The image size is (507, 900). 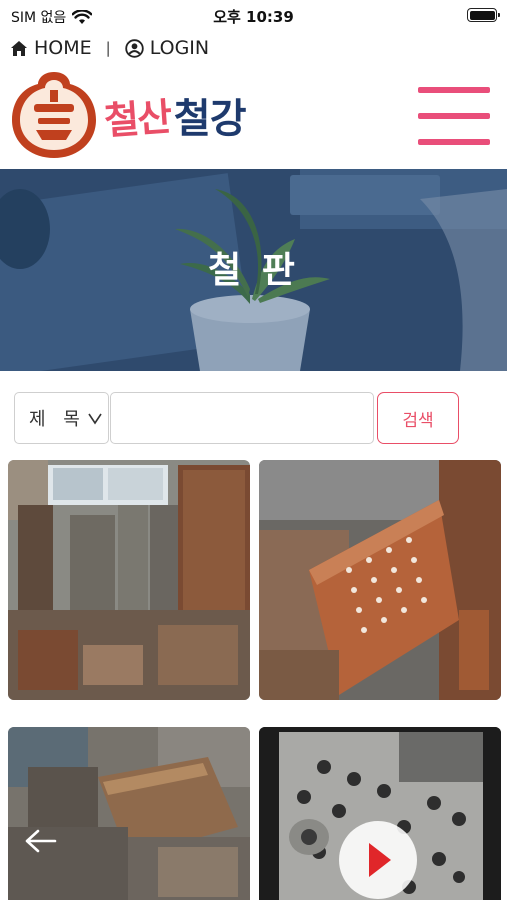 I want to click on chevron-down-icon, so click(x=95, y=419).